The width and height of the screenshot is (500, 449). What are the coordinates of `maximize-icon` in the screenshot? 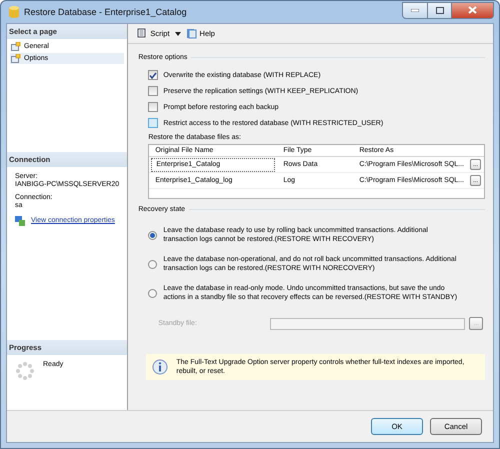 It's located at (440, 10).